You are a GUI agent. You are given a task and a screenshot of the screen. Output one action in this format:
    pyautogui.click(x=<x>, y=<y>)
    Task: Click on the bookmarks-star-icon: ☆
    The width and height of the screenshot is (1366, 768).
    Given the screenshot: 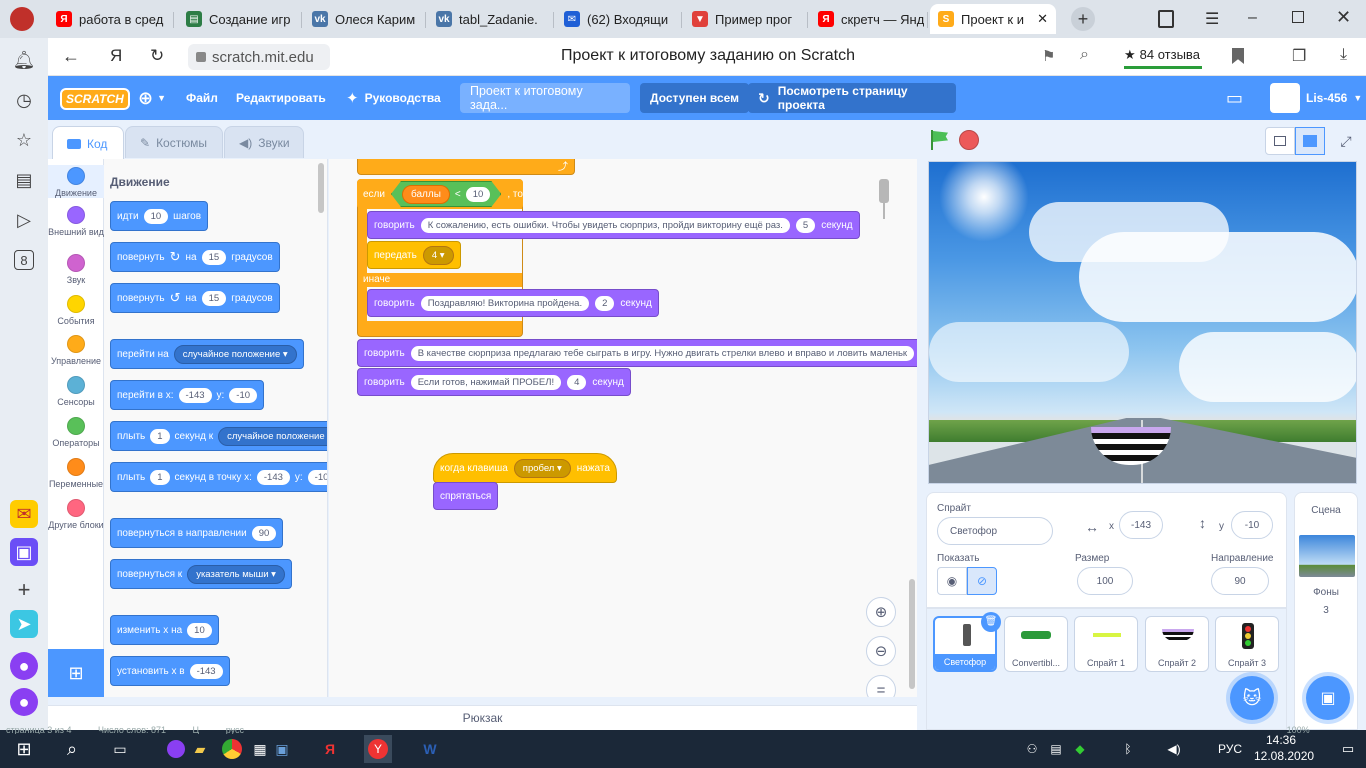 What is the action you would take?
    pyautogui.click(x=24, y=140)
    